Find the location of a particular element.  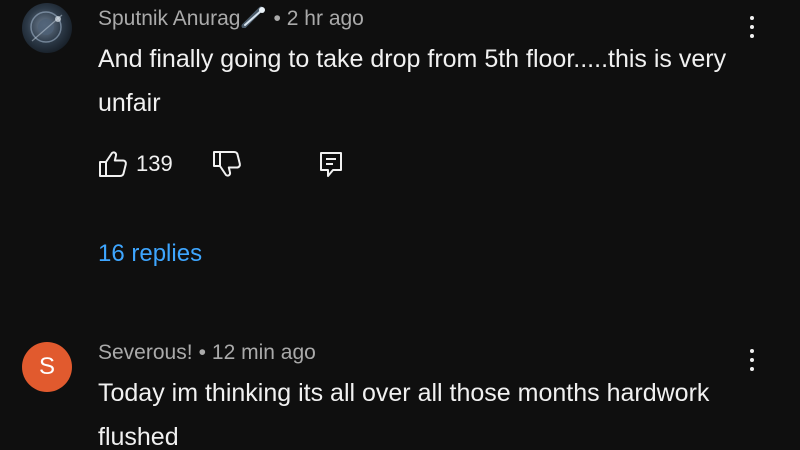

reply-button is located at coordinates (331, 167).